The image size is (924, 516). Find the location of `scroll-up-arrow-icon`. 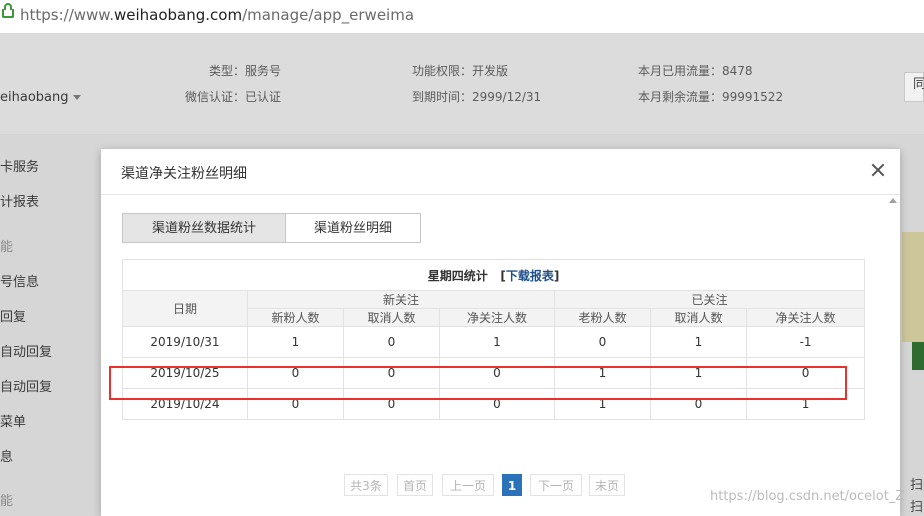

scroll-up-arrow-icon is located at coordinates (893, 200).